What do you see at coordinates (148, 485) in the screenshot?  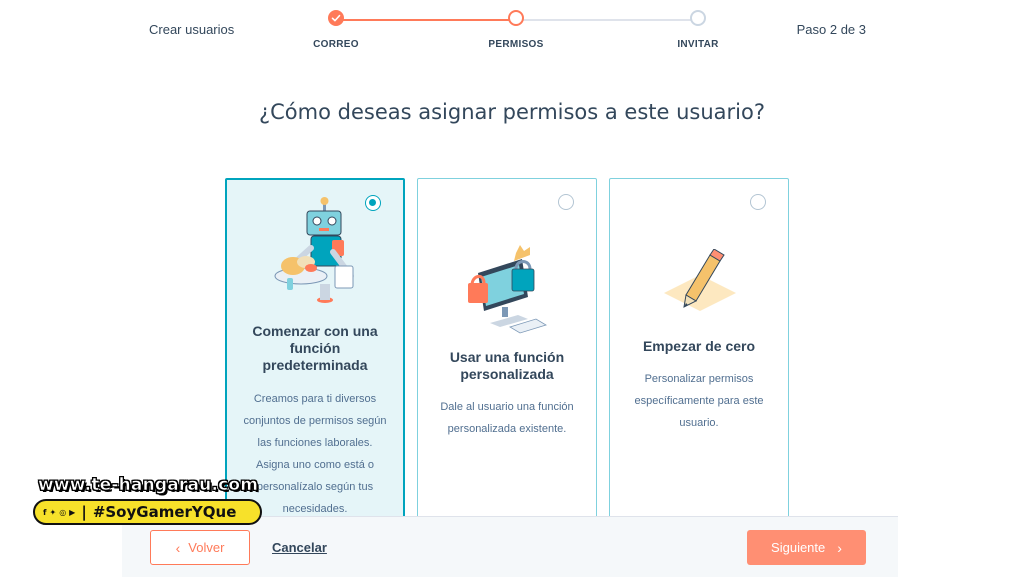 I see `watermark-url: www.te-hangarau.com` at bounding box center [148, 485].